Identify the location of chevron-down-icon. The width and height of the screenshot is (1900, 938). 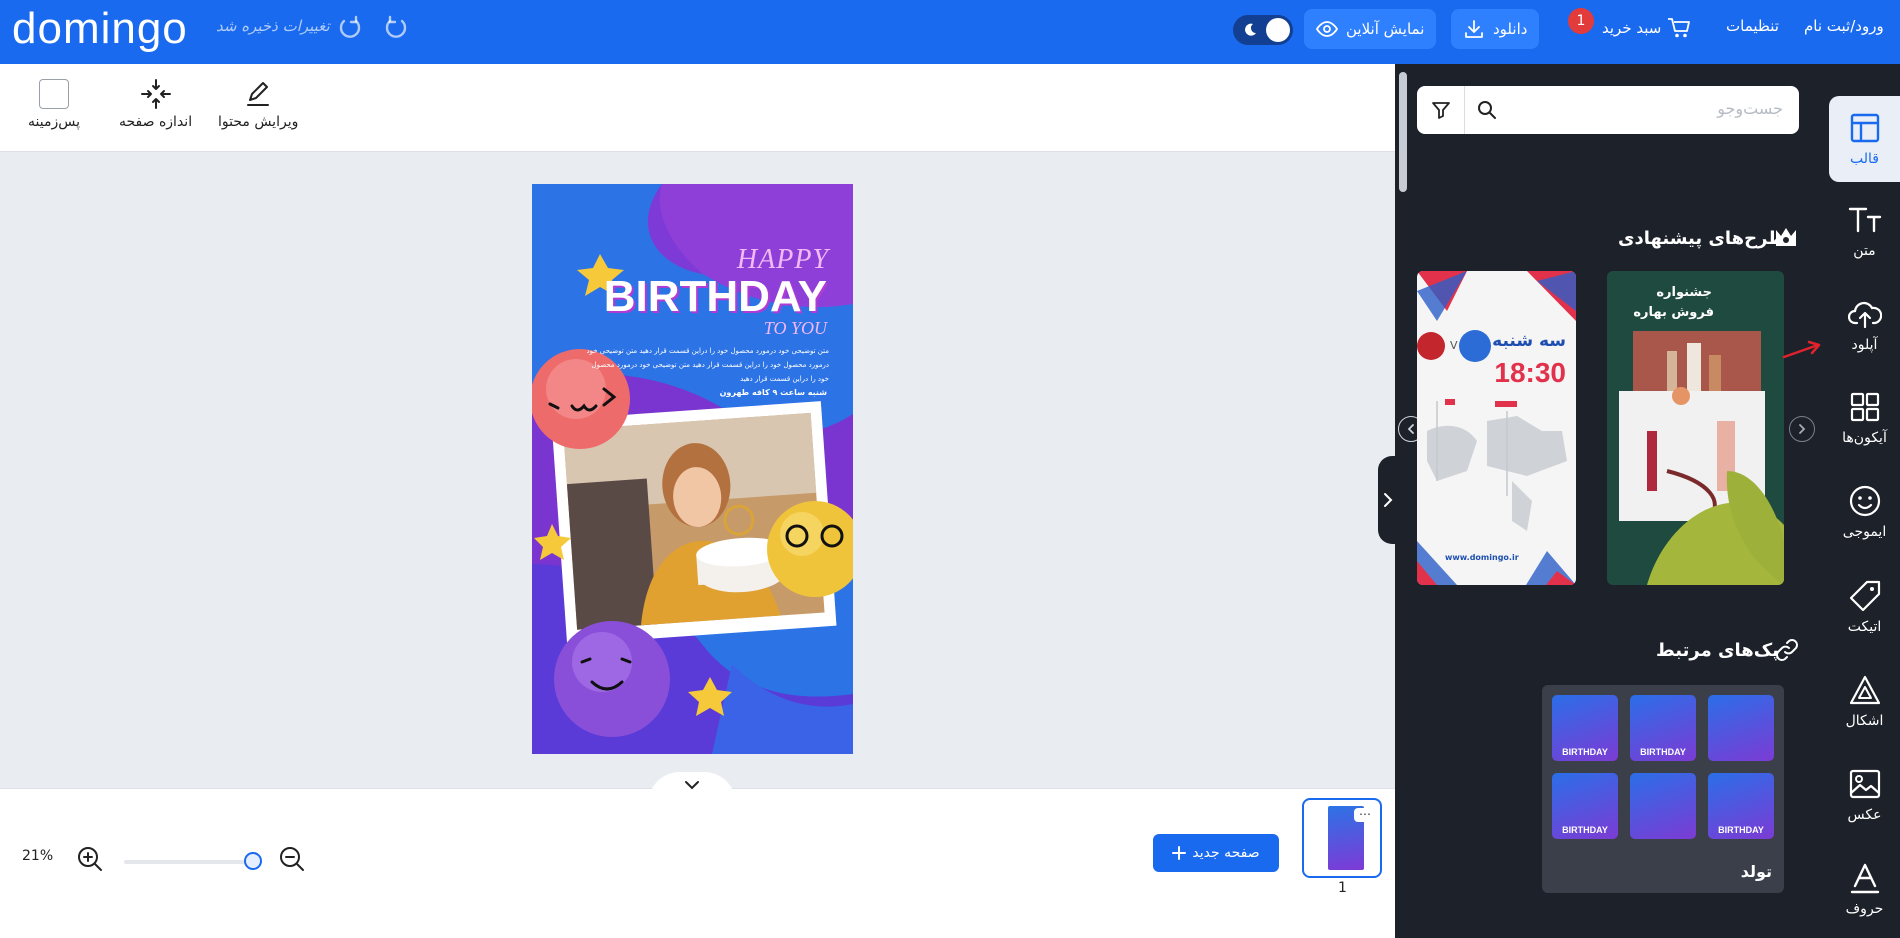
(692, 785).